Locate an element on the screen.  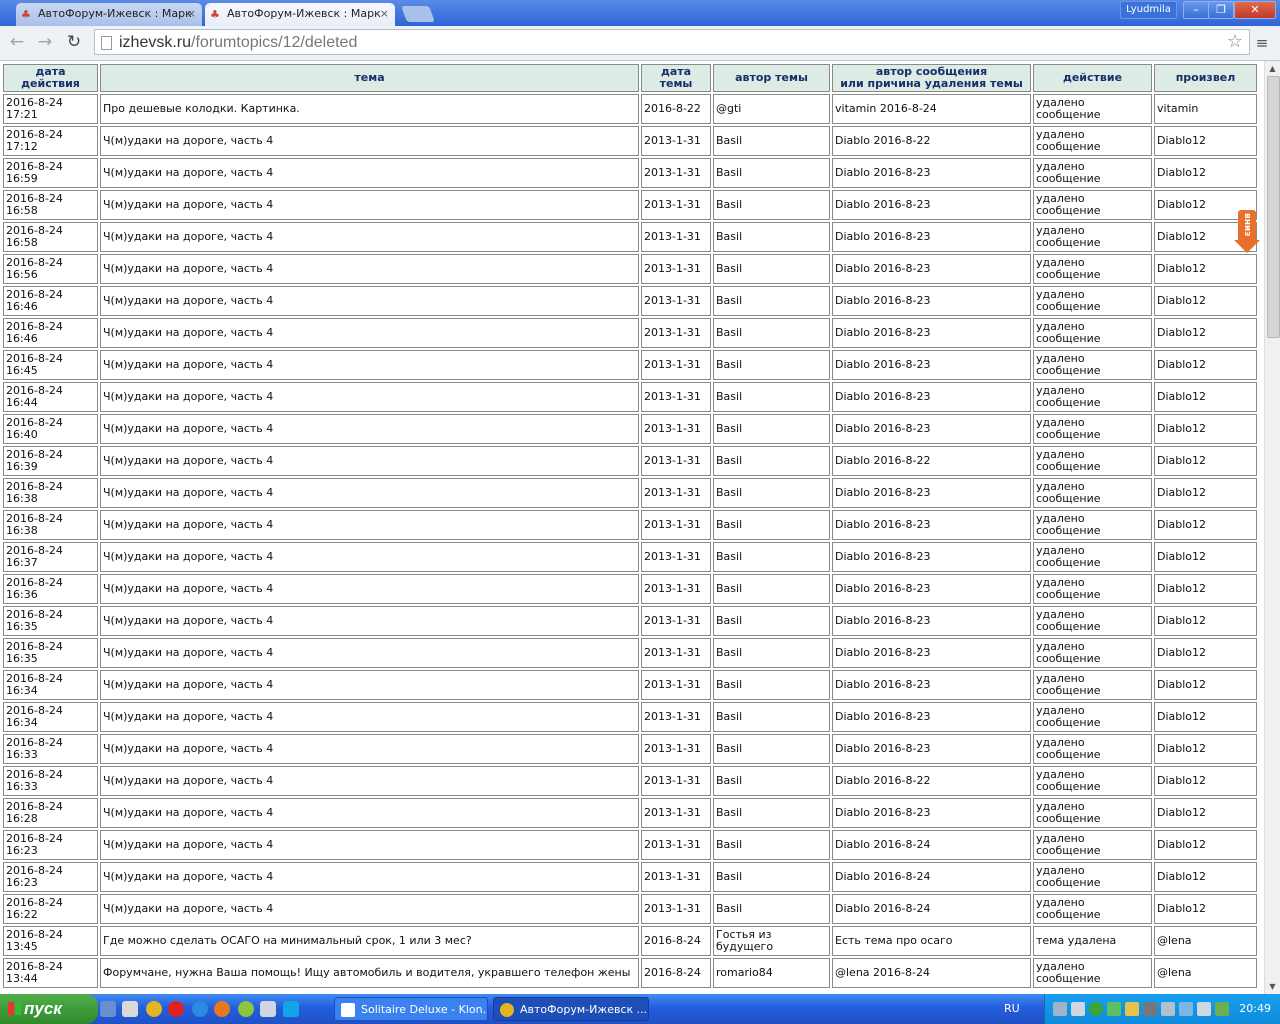
header-action: действие is located at coordinates (1092, 78).